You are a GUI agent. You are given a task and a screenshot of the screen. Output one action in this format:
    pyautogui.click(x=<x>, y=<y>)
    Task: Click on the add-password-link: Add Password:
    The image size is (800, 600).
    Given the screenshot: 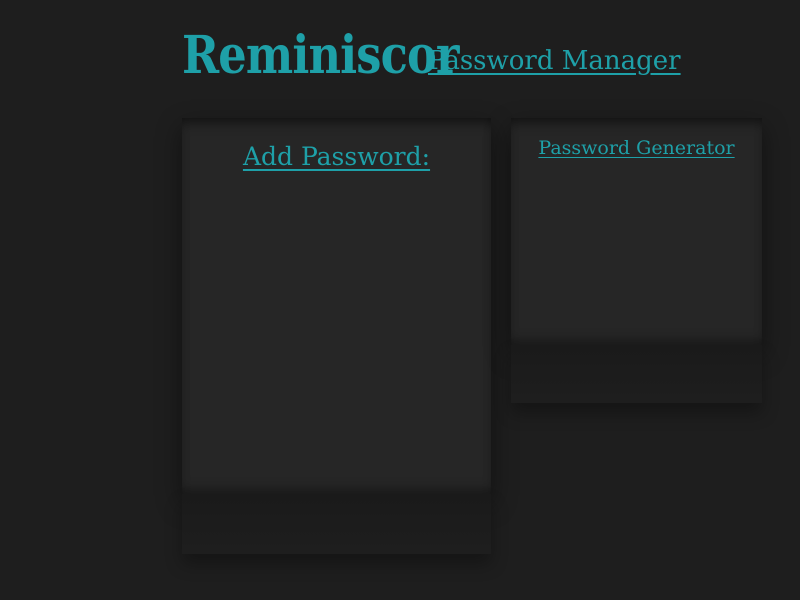 What is the action you would take?
    pyautogui.click(x=336, y=156)
    